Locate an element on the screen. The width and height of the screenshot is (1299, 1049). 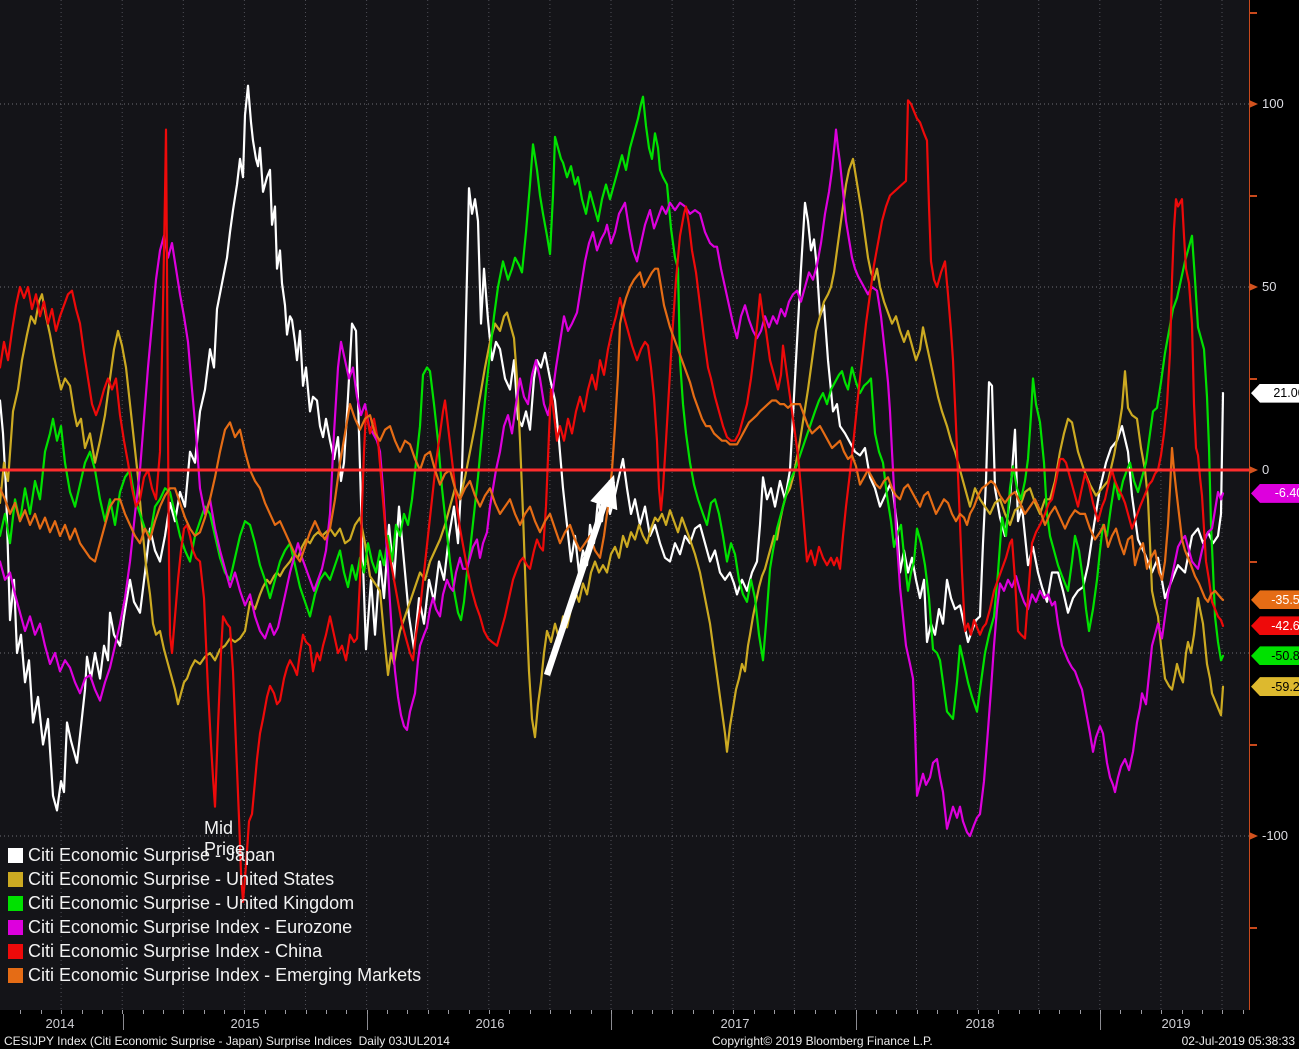
legend-item-eurozone: Citi Economic Surprise Index - Eurozone is located at coordinates (180, 927).